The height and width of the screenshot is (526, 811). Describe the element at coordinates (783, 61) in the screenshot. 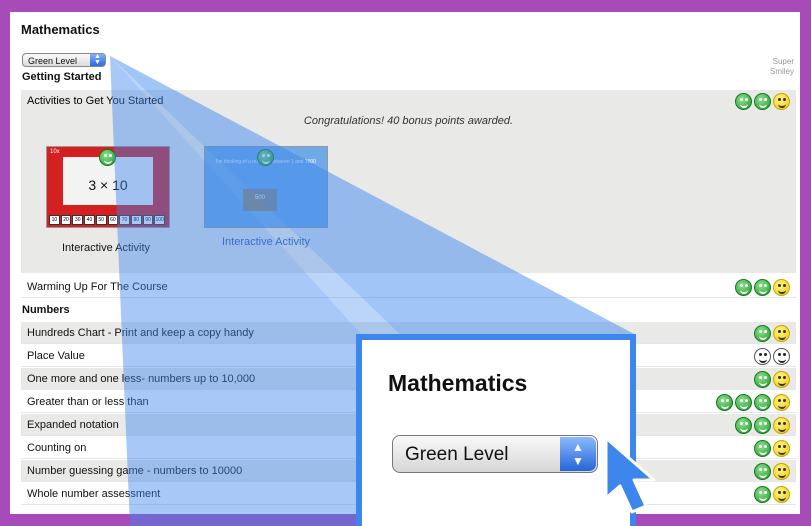

I see `super-label: Super` at that location.